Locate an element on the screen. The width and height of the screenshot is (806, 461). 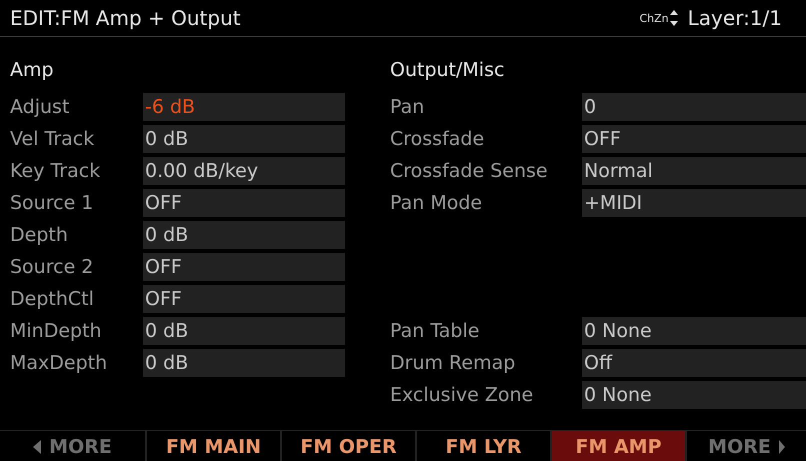
parameter-value-field: +MIDI is located at coordinates (694, 203).